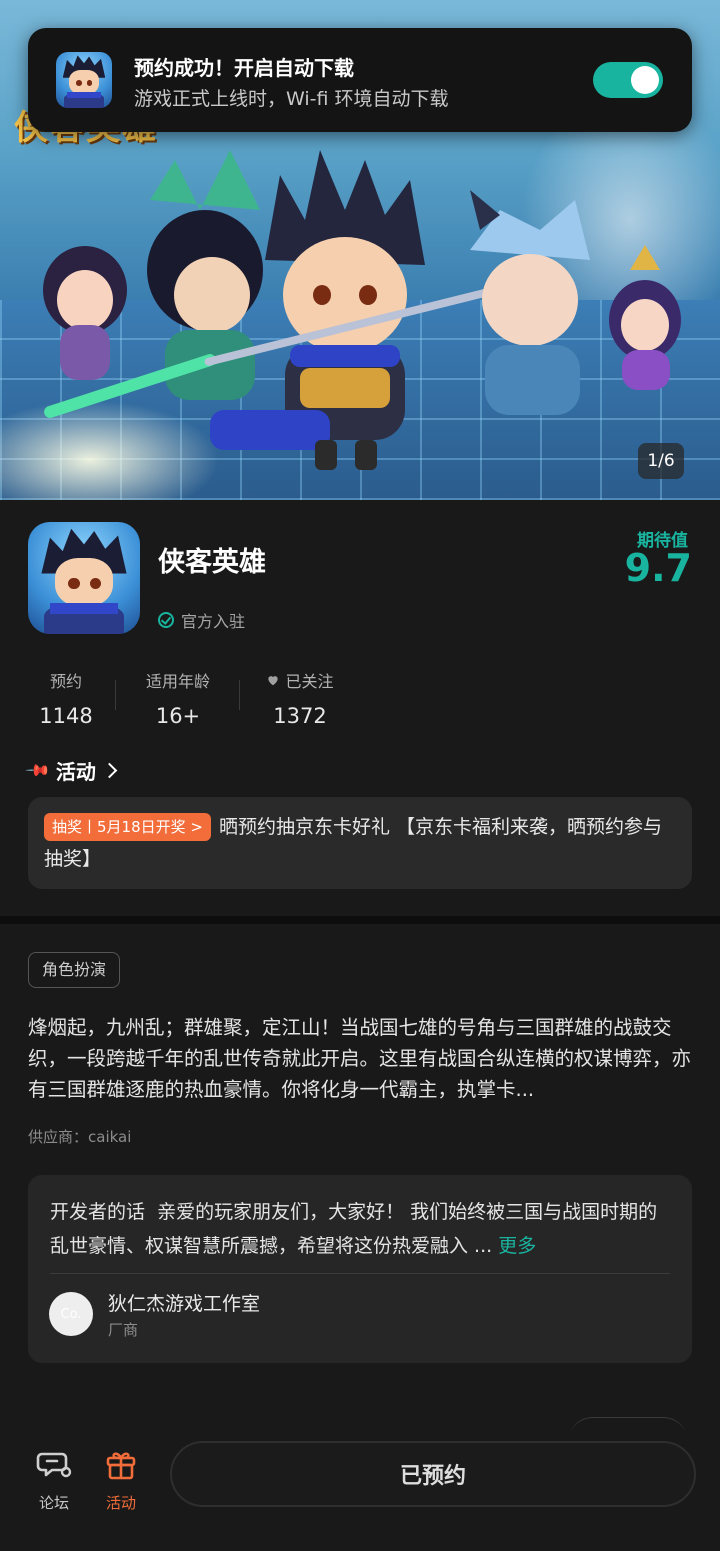 This screenshot has height=1551, width=720. Describe the element at coordinates (54, 1465) in the screenshot. I see `forum-icon` at that location.